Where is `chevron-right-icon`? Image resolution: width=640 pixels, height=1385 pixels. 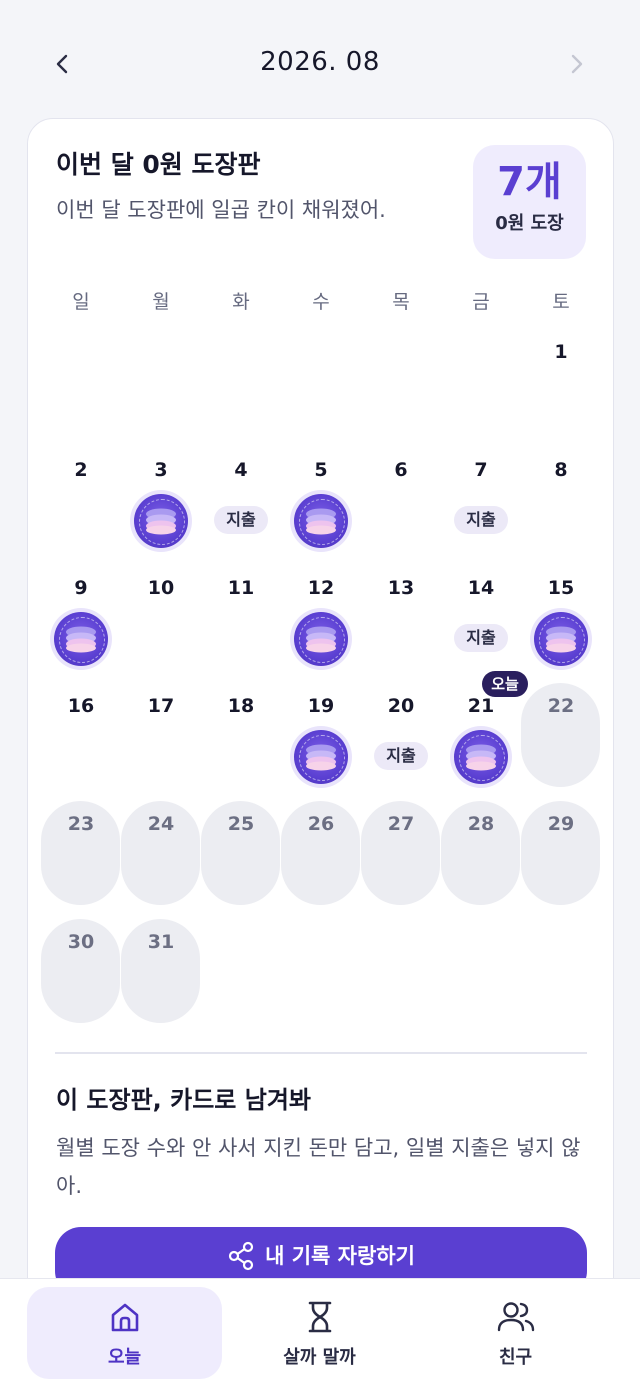 chevron-right-icon is located at coordinates (577, 64).